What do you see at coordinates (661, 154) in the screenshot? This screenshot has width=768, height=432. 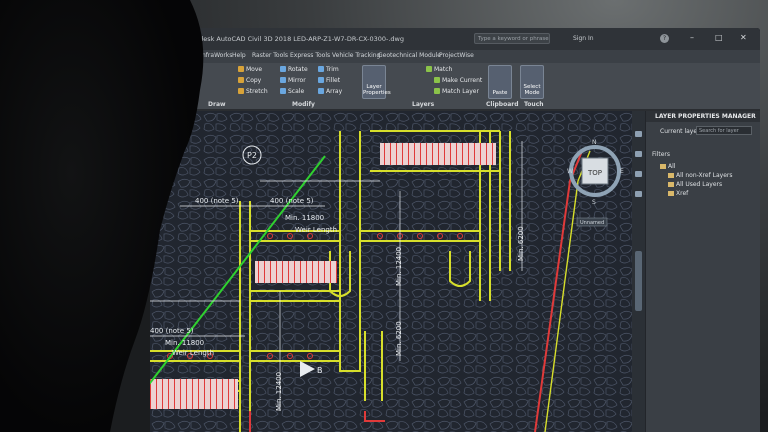 I see `filters-label: Filters` at bounding box center [661, 154].